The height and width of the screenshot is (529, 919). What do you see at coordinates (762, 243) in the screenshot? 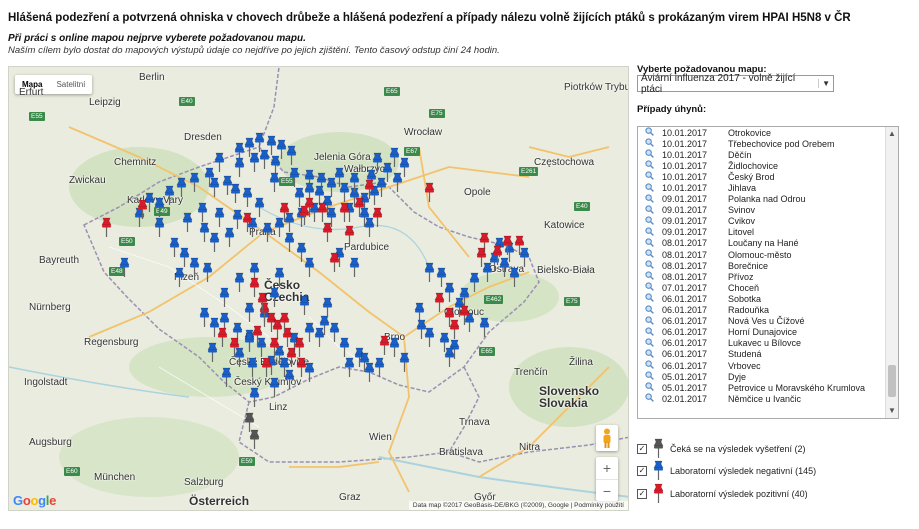
I see `case-row: 08.01.2017 Loučany na Hané` at bounding box center [762, 243].